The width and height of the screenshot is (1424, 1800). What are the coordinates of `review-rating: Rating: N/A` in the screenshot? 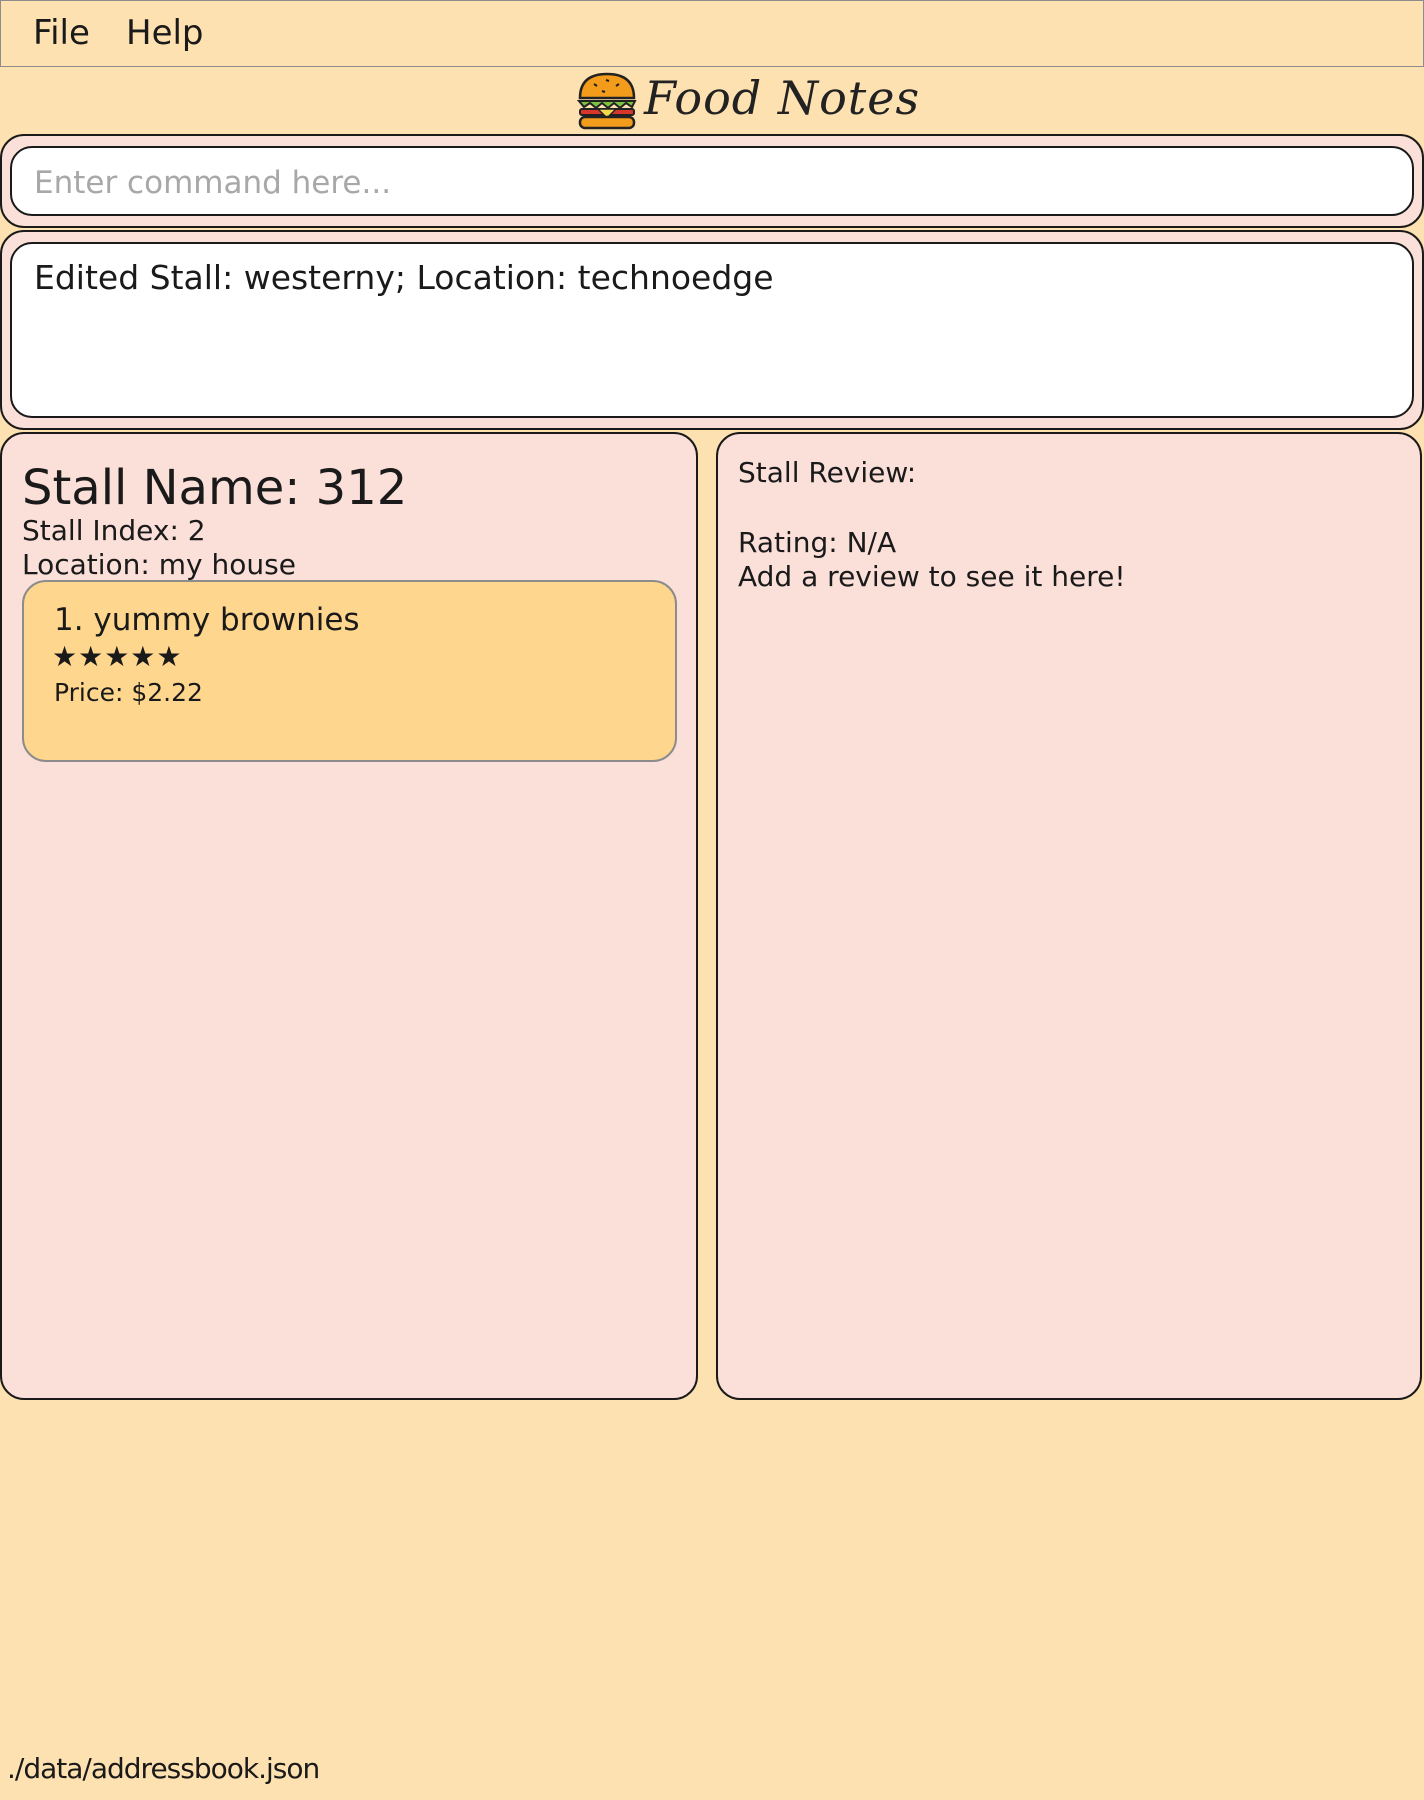 It's located at (817, 542).